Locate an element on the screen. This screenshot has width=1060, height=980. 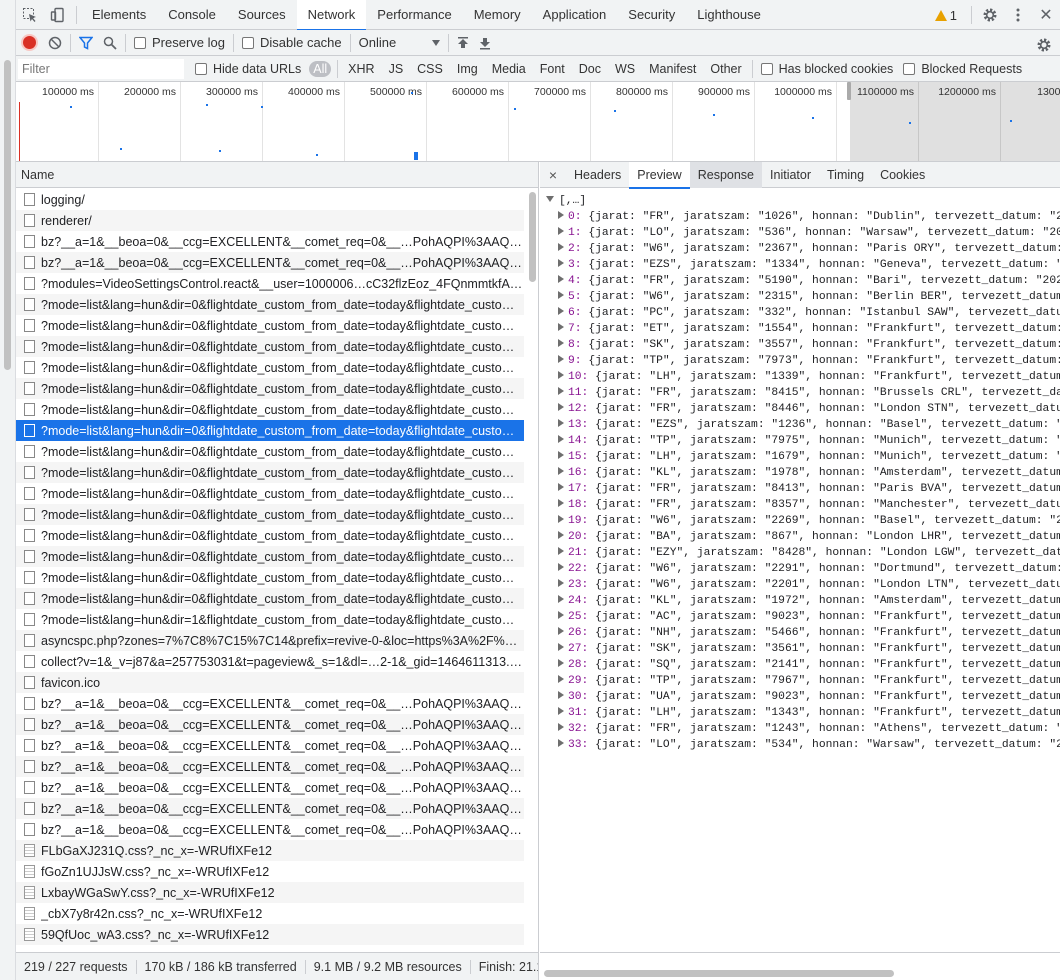
blocked-requests-checkbox: Blocked Requests is located at coordinates (962, 69).